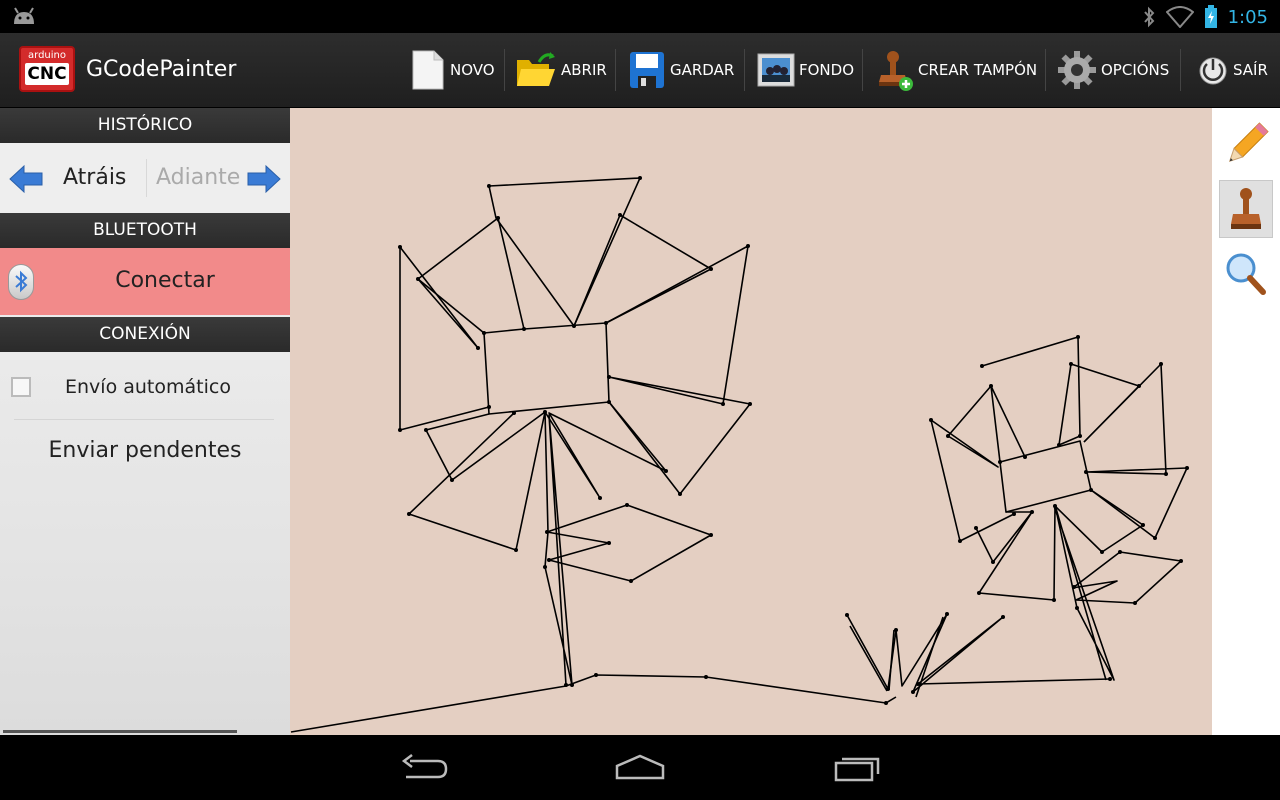 Image resolution: width=1280 pixels, height=800 pixels. Describe the element at coordinates (1077, 70) in the screenshot. I see `gear-icon` at that location.